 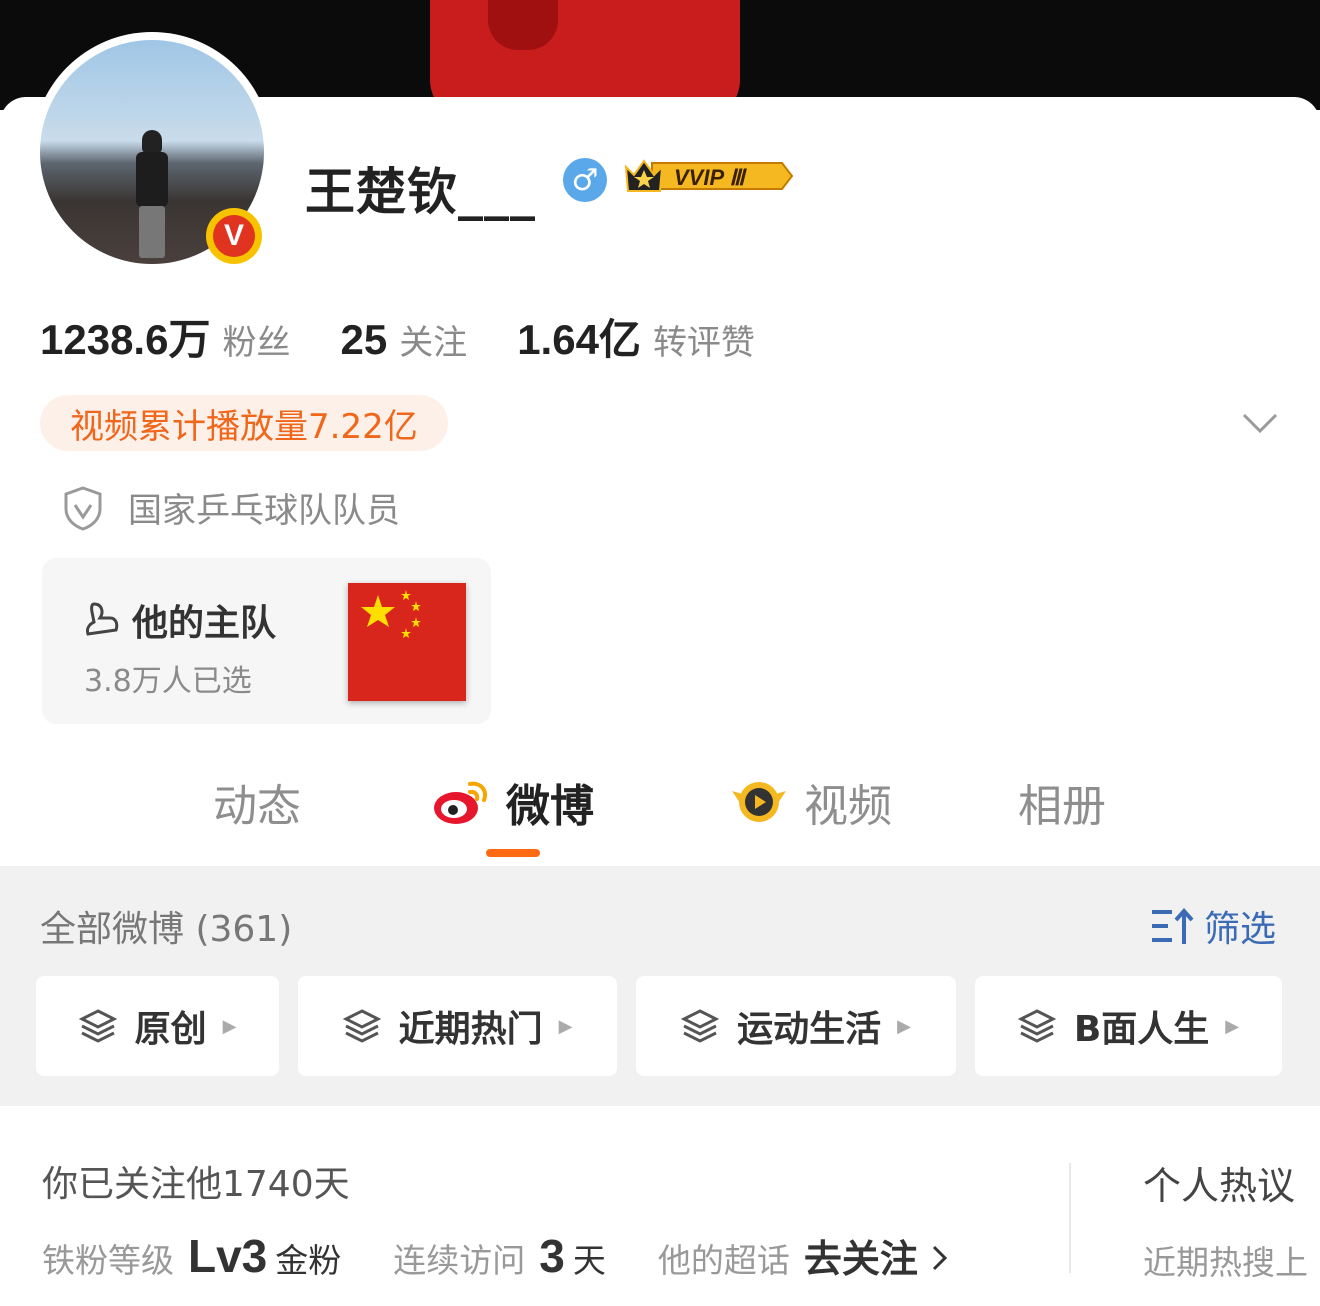 I want to click on vvip-badge-text: VVIP Ⅲ, so click(x=710, y=177).